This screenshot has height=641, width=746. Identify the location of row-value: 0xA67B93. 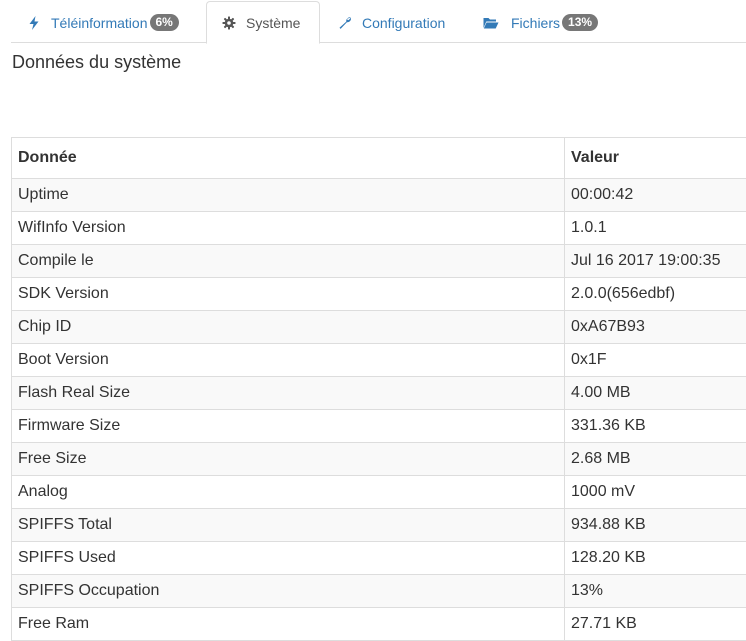
(655, 327).